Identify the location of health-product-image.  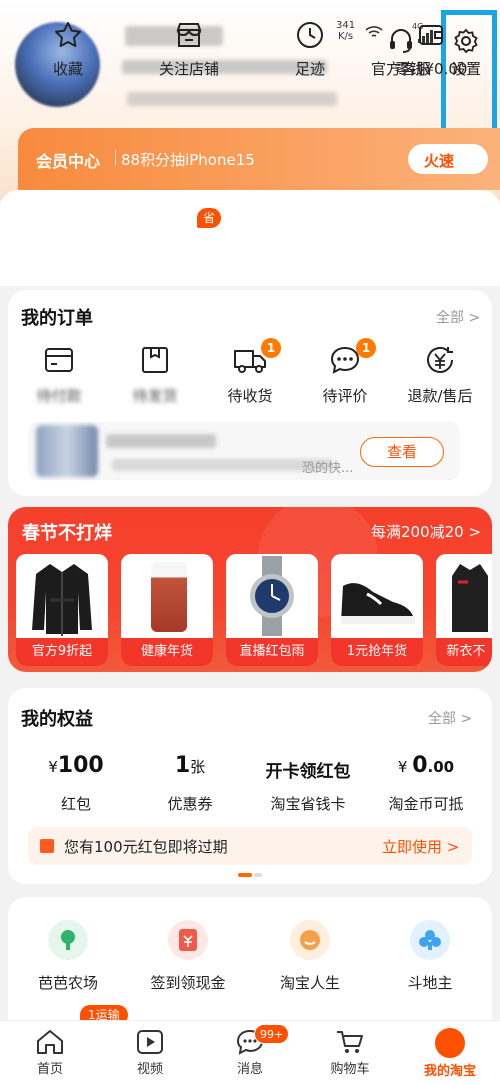
(169, 597).